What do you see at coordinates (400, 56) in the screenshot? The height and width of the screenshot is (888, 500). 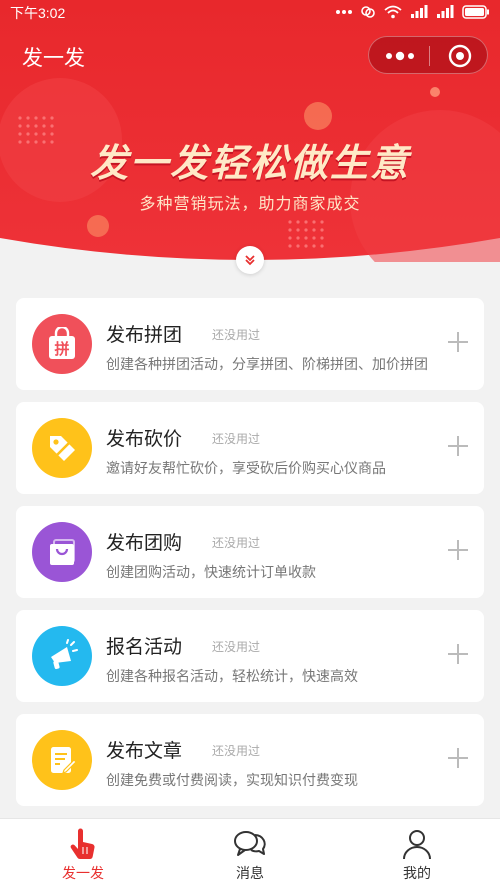 I see `more-menu-icon` at bounding box center [400, 56].